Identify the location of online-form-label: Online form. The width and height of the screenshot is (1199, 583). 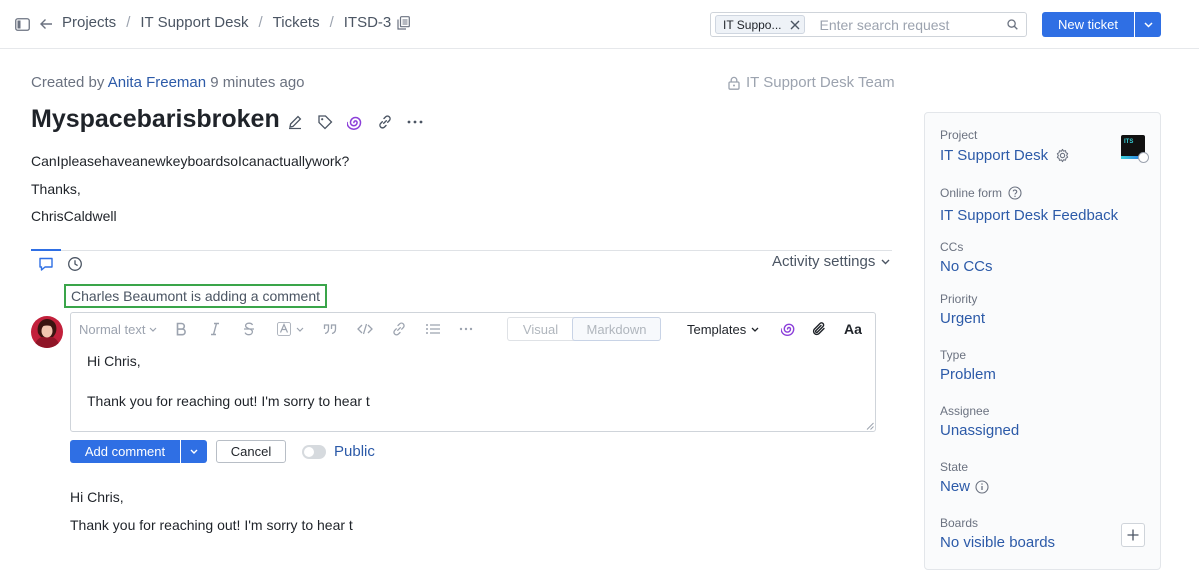
(981, 193).